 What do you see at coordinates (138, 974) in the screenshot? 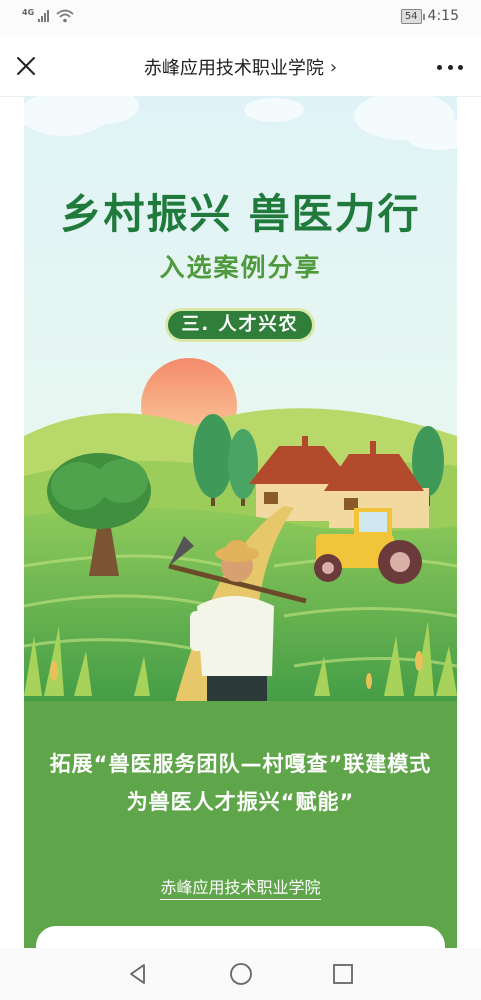
I see `back-triangle-icon` at bounding box center [138, 974].